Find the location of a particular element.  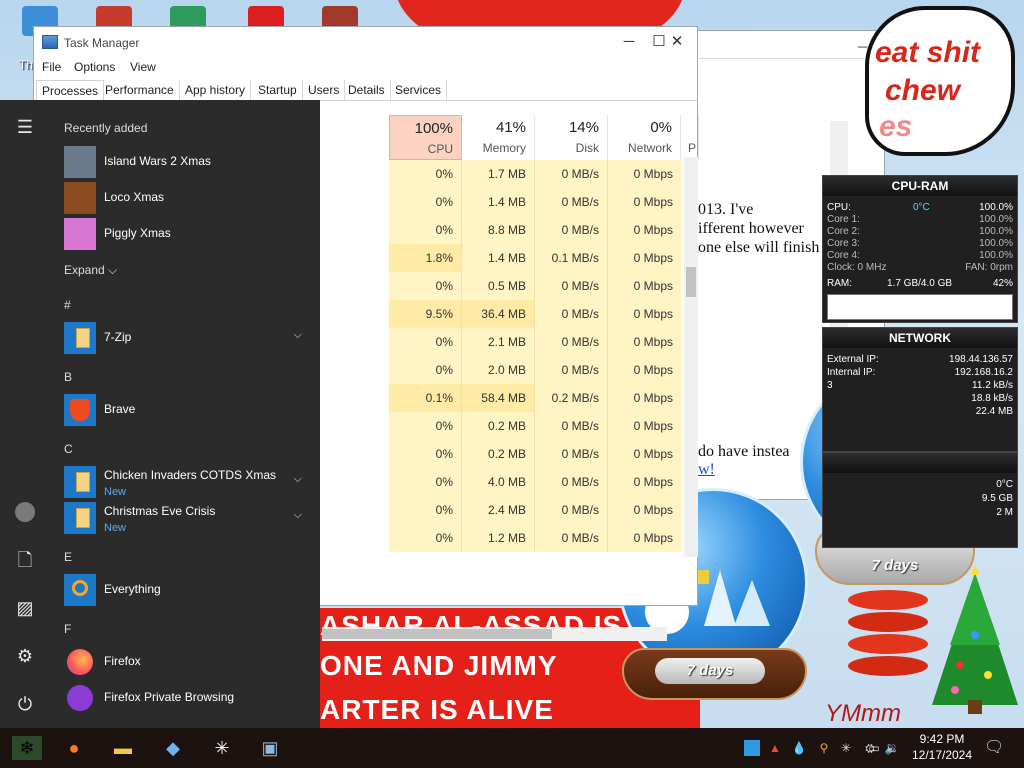

vertical-scroll-thumb is located at coordinates (691, 282).